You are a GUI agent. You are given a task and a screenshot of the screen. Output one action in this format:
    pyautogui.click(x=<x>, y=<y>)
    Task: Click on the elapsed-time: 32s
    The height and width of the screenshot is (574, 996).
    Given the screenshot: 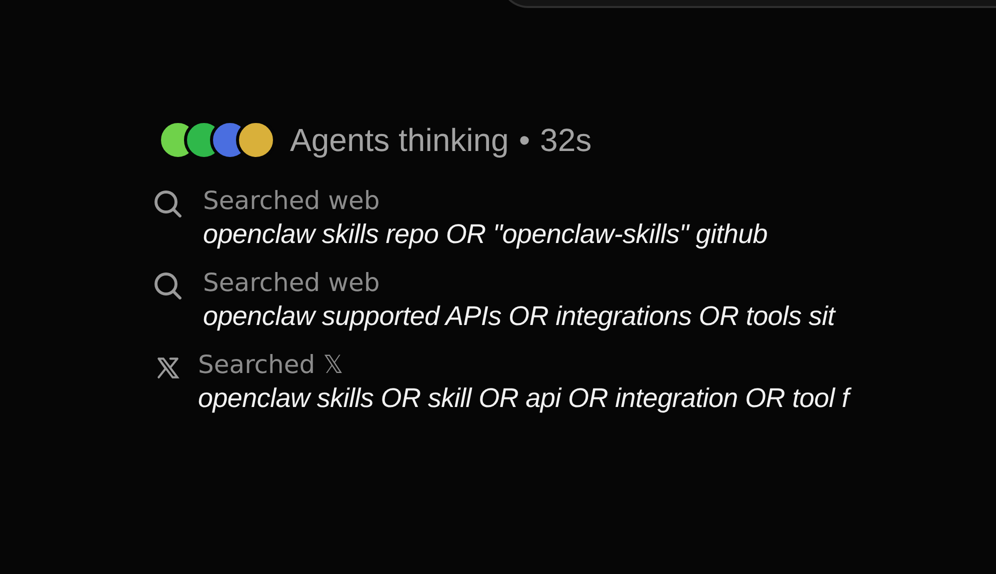 What is the action you would take?
    pyautogui.click(x=566, y=140)
    